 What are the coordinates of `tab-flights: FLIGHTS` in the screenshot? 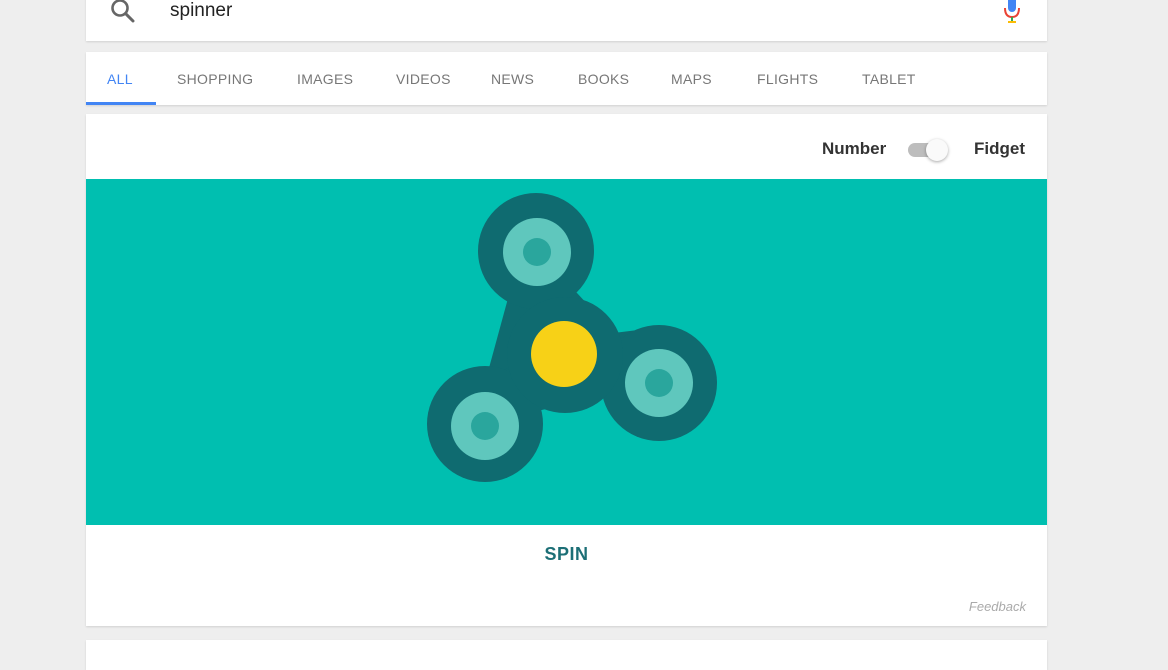 It's located at (787, 79).